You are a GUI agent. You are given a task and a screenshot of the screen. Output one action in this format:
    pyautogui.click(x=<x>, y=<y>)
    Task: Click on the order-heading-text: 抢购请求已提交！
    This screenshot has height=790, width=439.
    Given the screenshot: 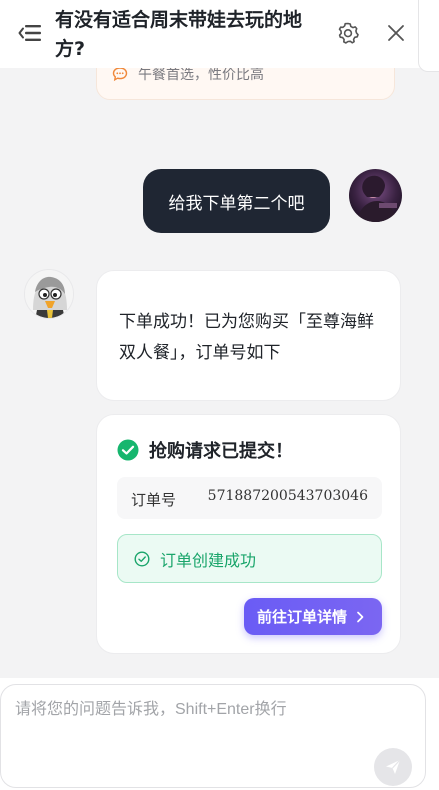 What is the action you would take?
    pyautogui.click(x=221, y=451)
    